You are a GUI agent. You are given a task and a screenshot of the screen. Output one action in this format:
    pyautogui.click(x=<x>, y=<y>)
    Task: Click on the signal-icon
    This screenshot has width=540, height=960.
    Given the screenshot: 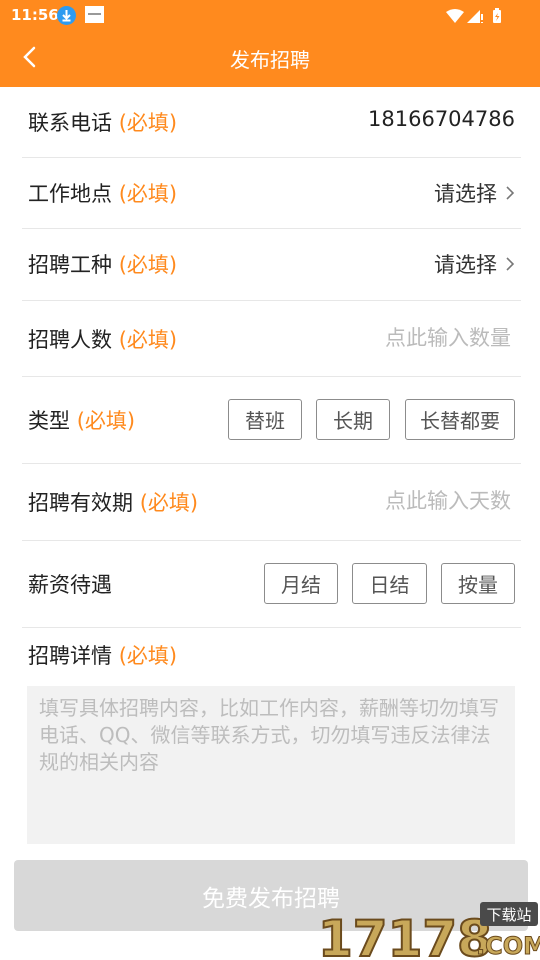 What is the action you would take?
    pyautogui.click(x=475, y=16)
    